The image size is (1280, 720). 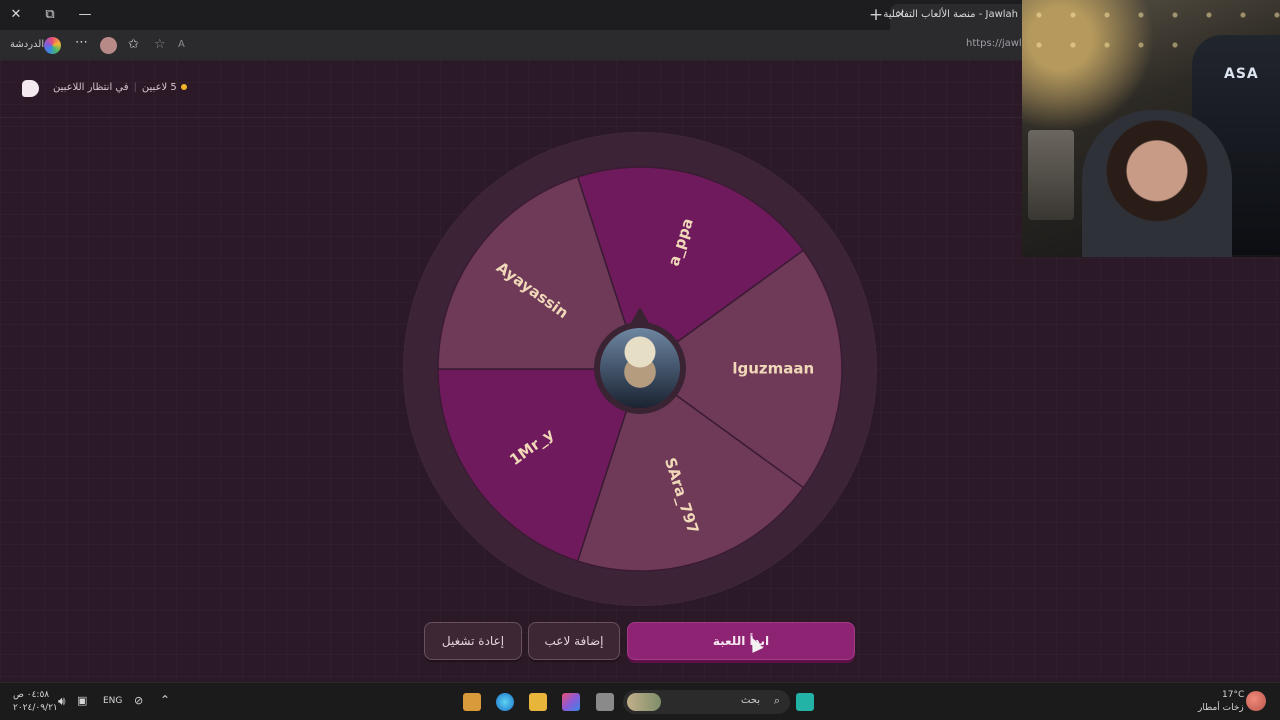 I want to click on webcam-overlay: ASA, so click(x=1151, y=128).